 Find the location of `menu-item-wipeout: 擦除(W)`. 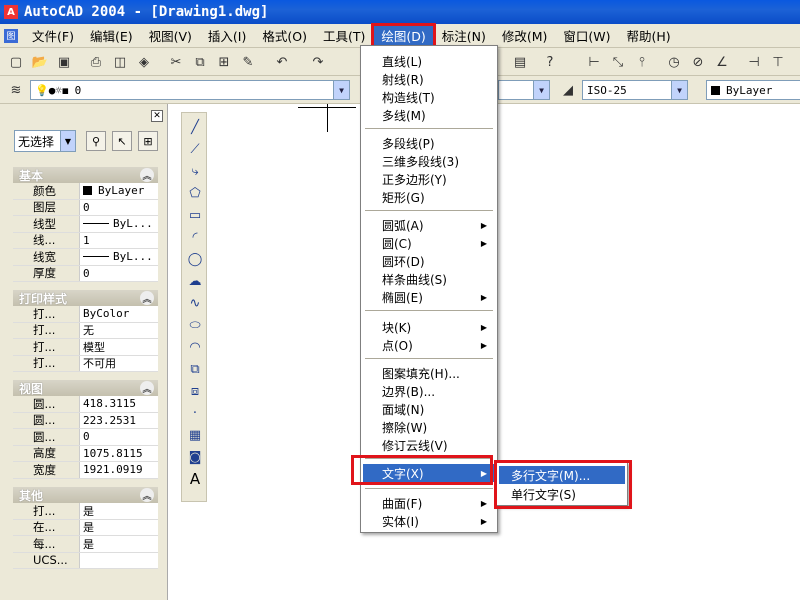

menu-item-wipeout: 擦除(W) is located at coordinates (429, 427).